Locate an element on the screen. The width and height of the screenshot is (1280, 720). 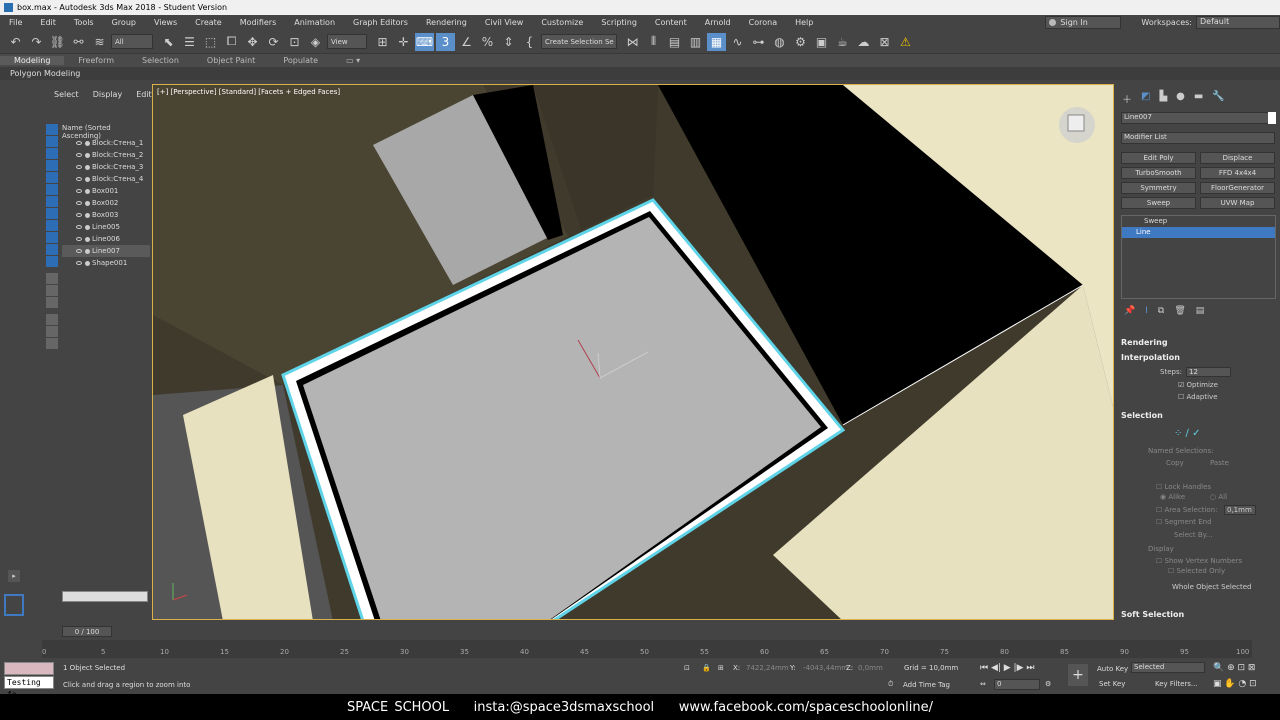
rollout-selection: Selection is located at coordinates (1142, 415).